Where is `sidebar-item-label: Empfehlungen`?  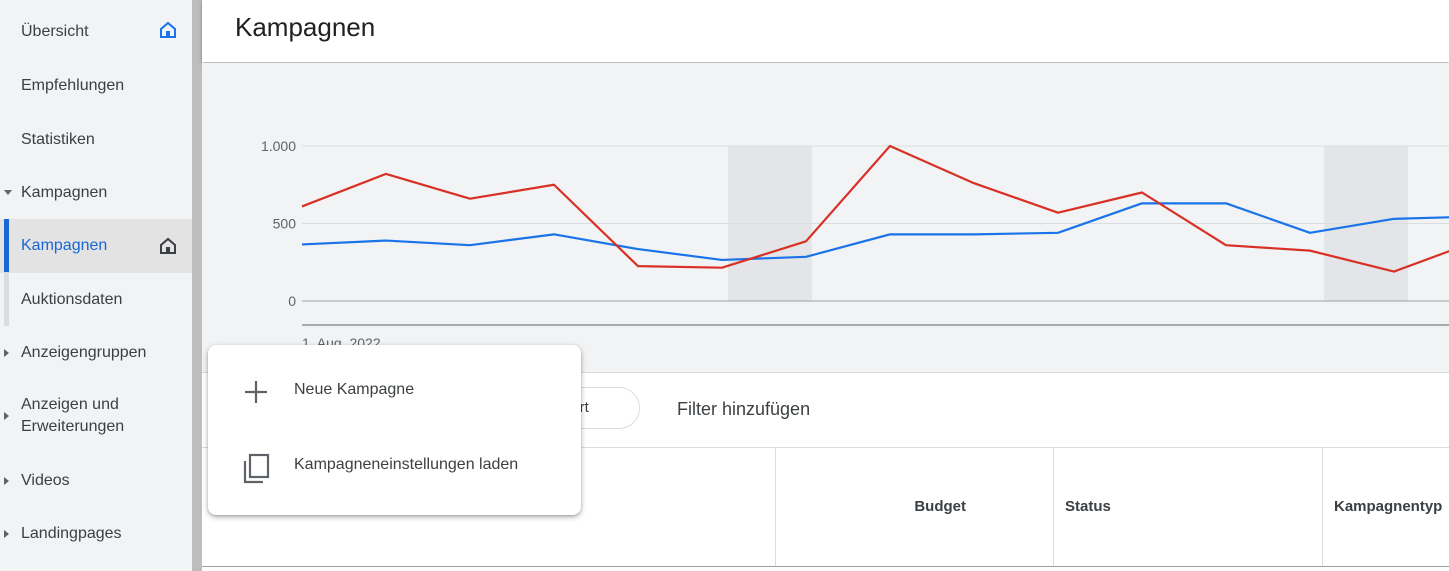
sidebar-item-label: Empfehlungen is located at coordinates (73, 85).